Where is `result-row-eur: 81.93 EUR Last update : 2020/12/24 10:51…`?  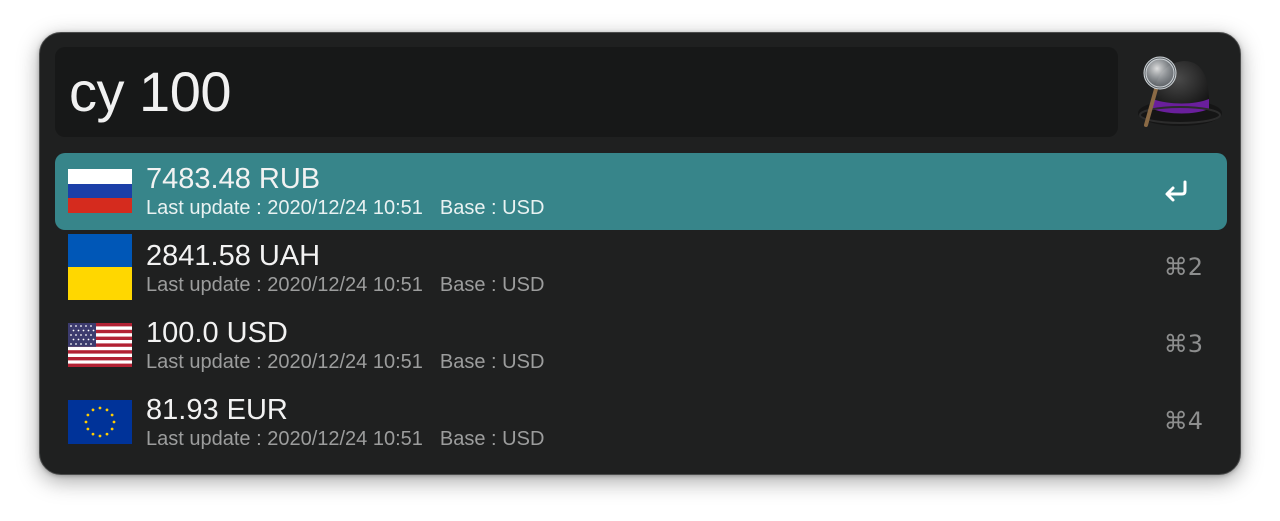
result-row-eur: 81.93 EUR Last update : 2020/12/24 10:51… is located at coordinates (641, 422).